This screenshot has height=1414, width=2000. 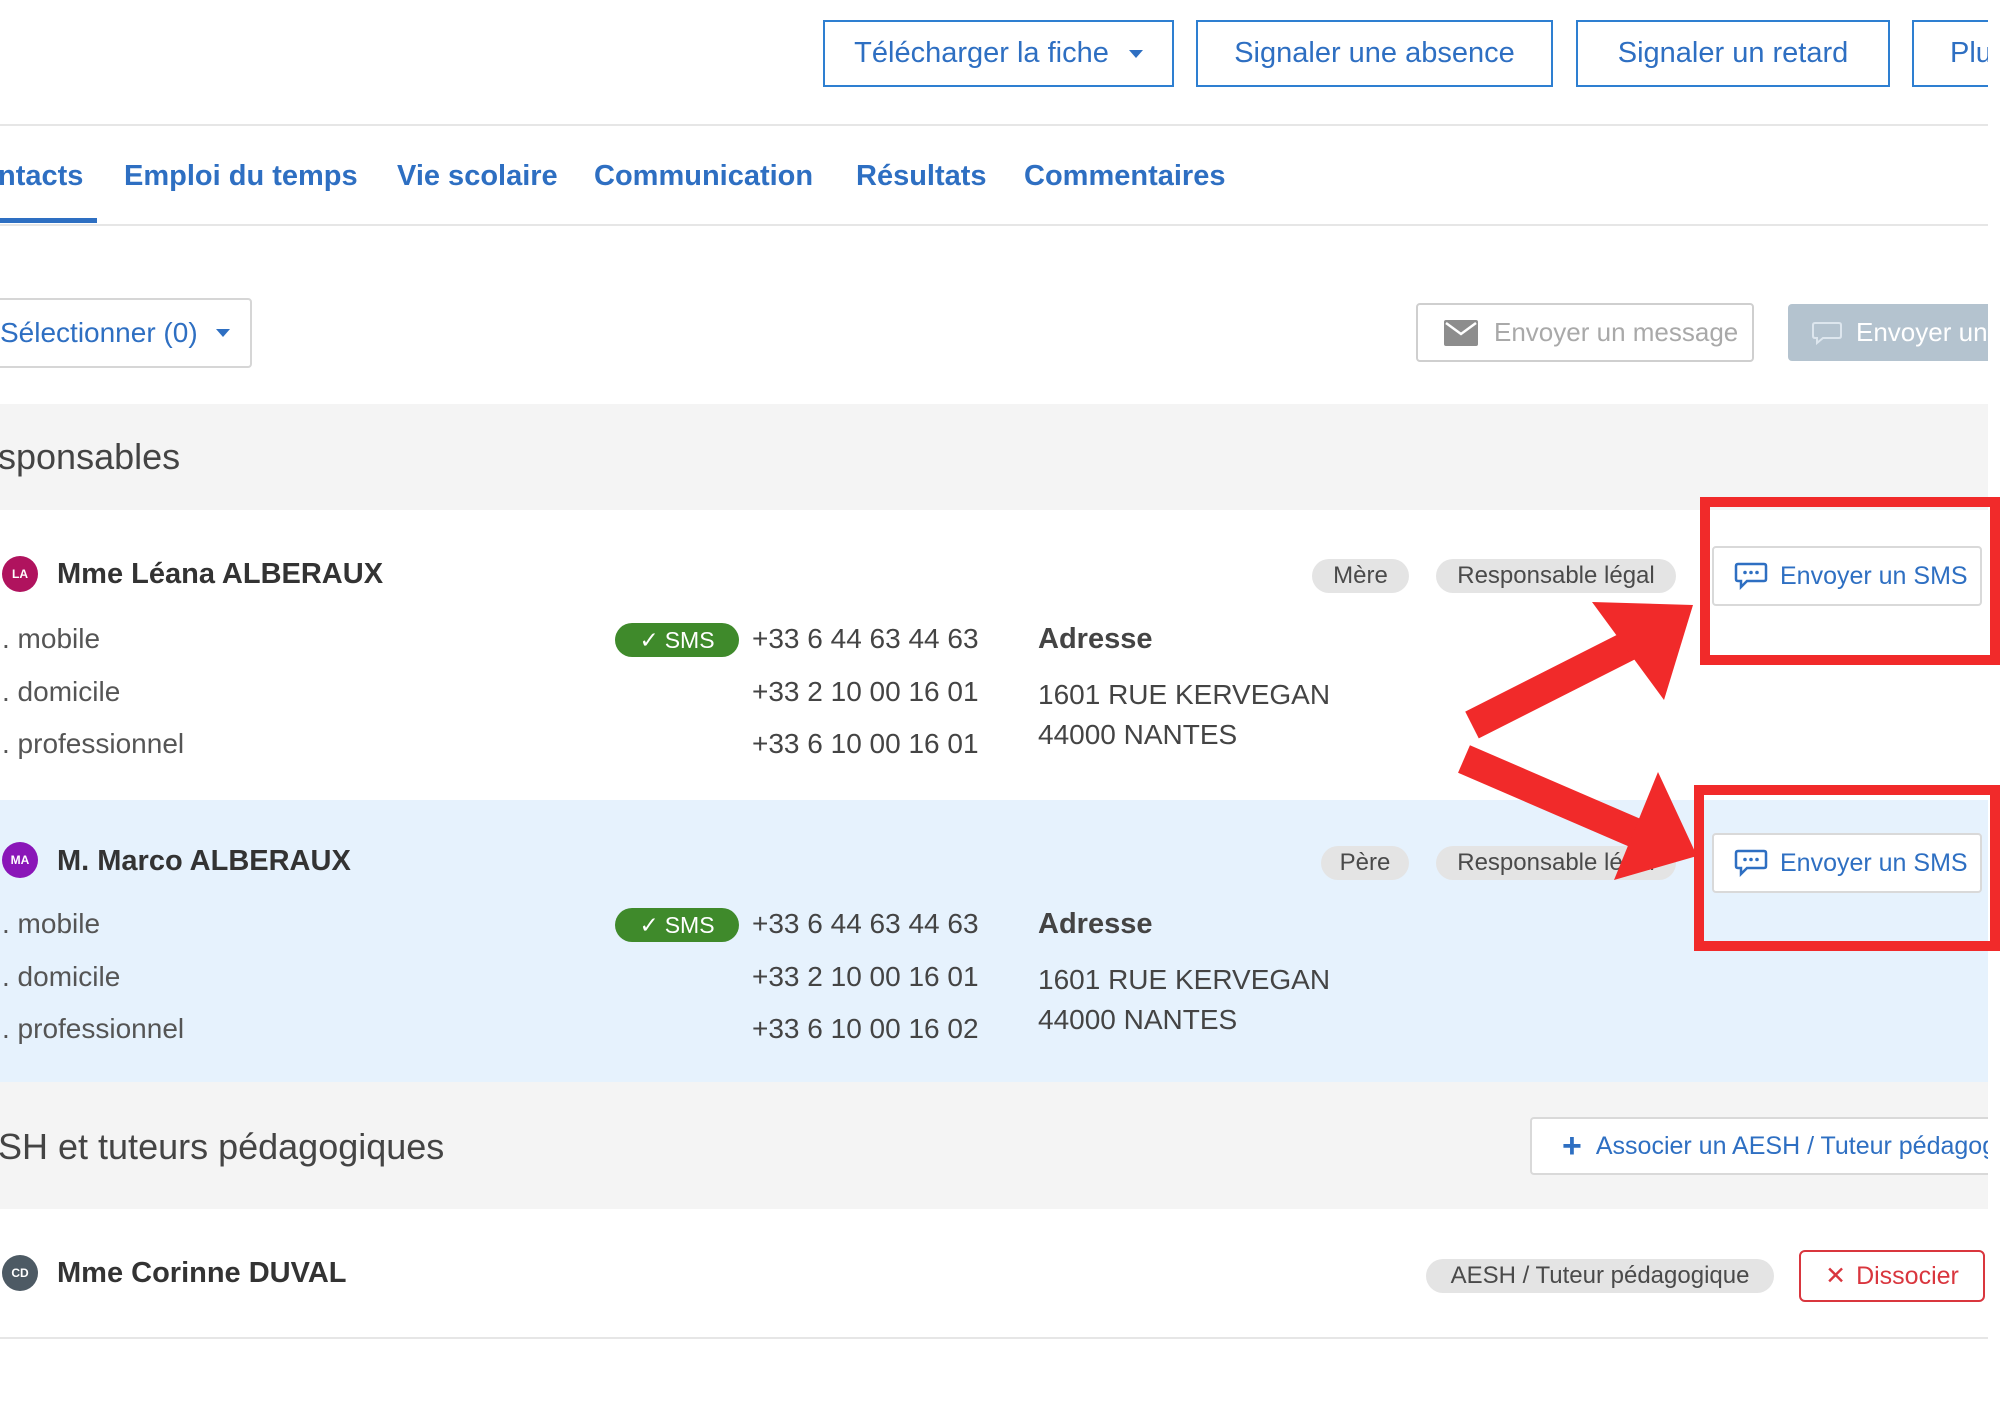 What do you see at coordinates (1577, 812) in the screenshot?
I see `arrow-down-right` at bounding box center [1577, 812].